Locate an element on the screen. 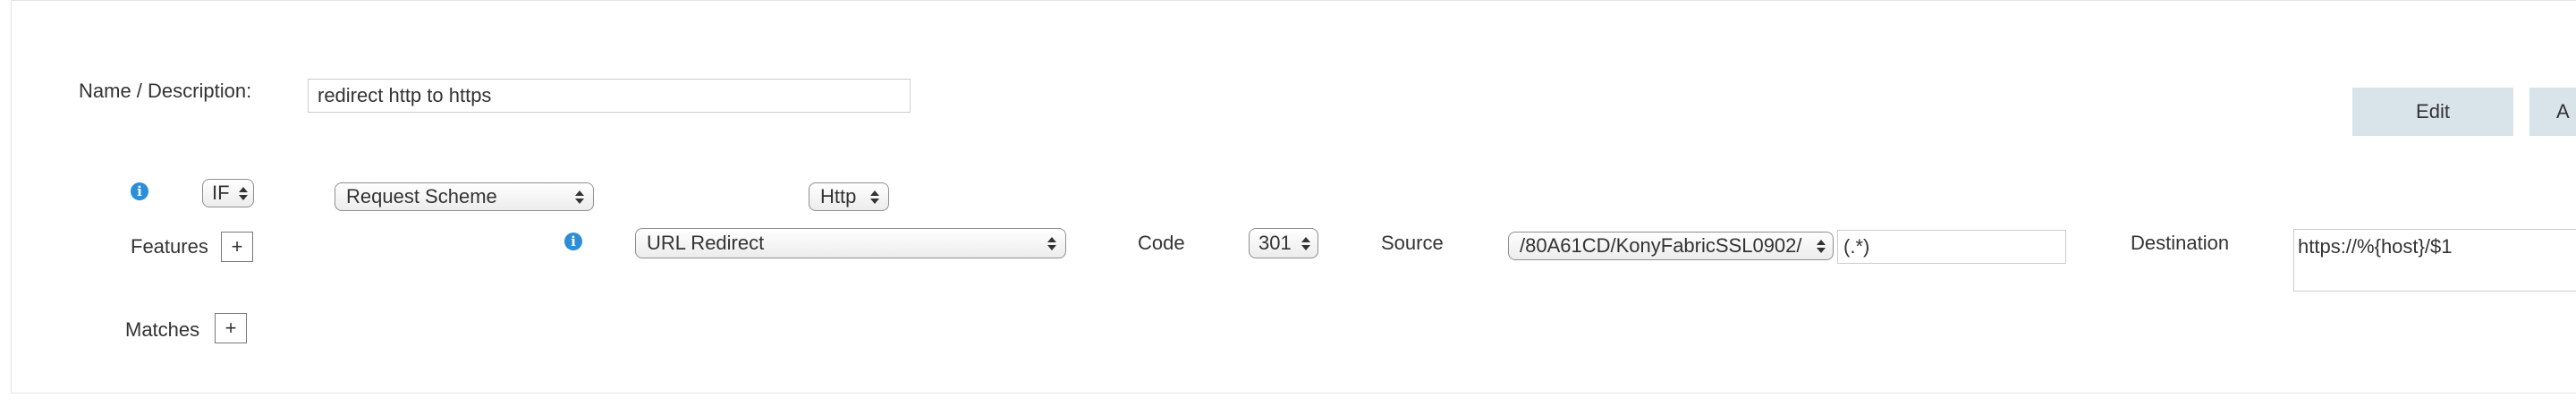 Image resolution: width=2576 pixels, height=406 pixels. feature-type-select: URL Redirect is located at coordinates (850, 243).